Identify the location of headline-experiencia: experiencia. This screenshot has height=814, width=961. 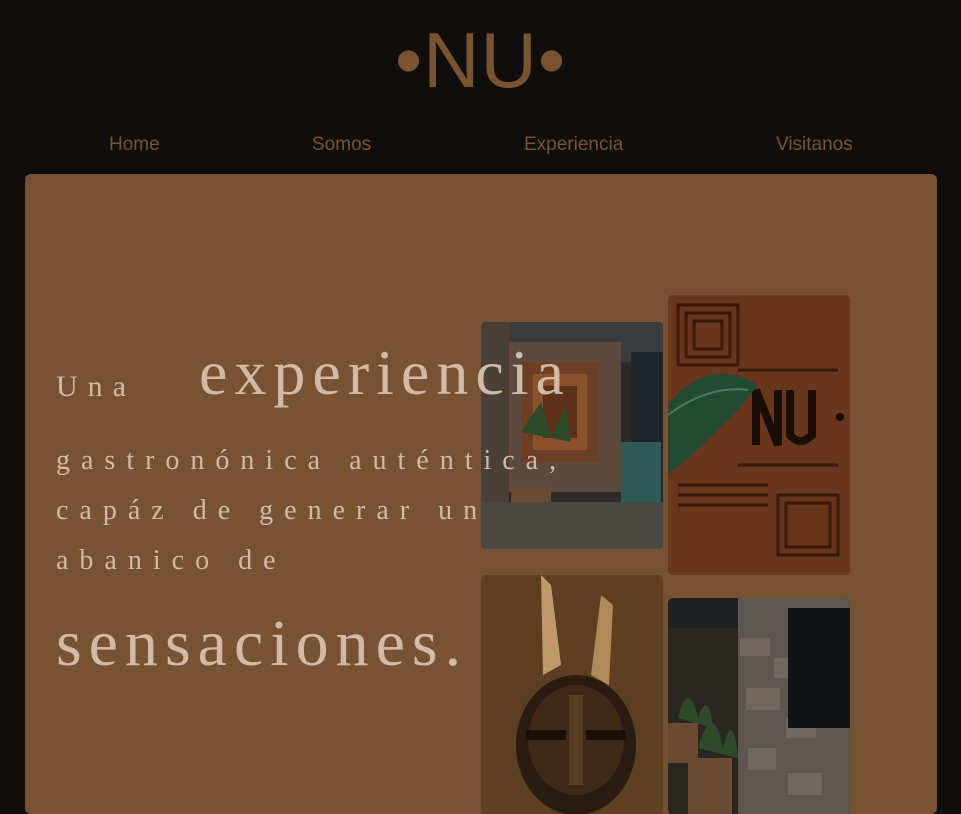
(385, 372).